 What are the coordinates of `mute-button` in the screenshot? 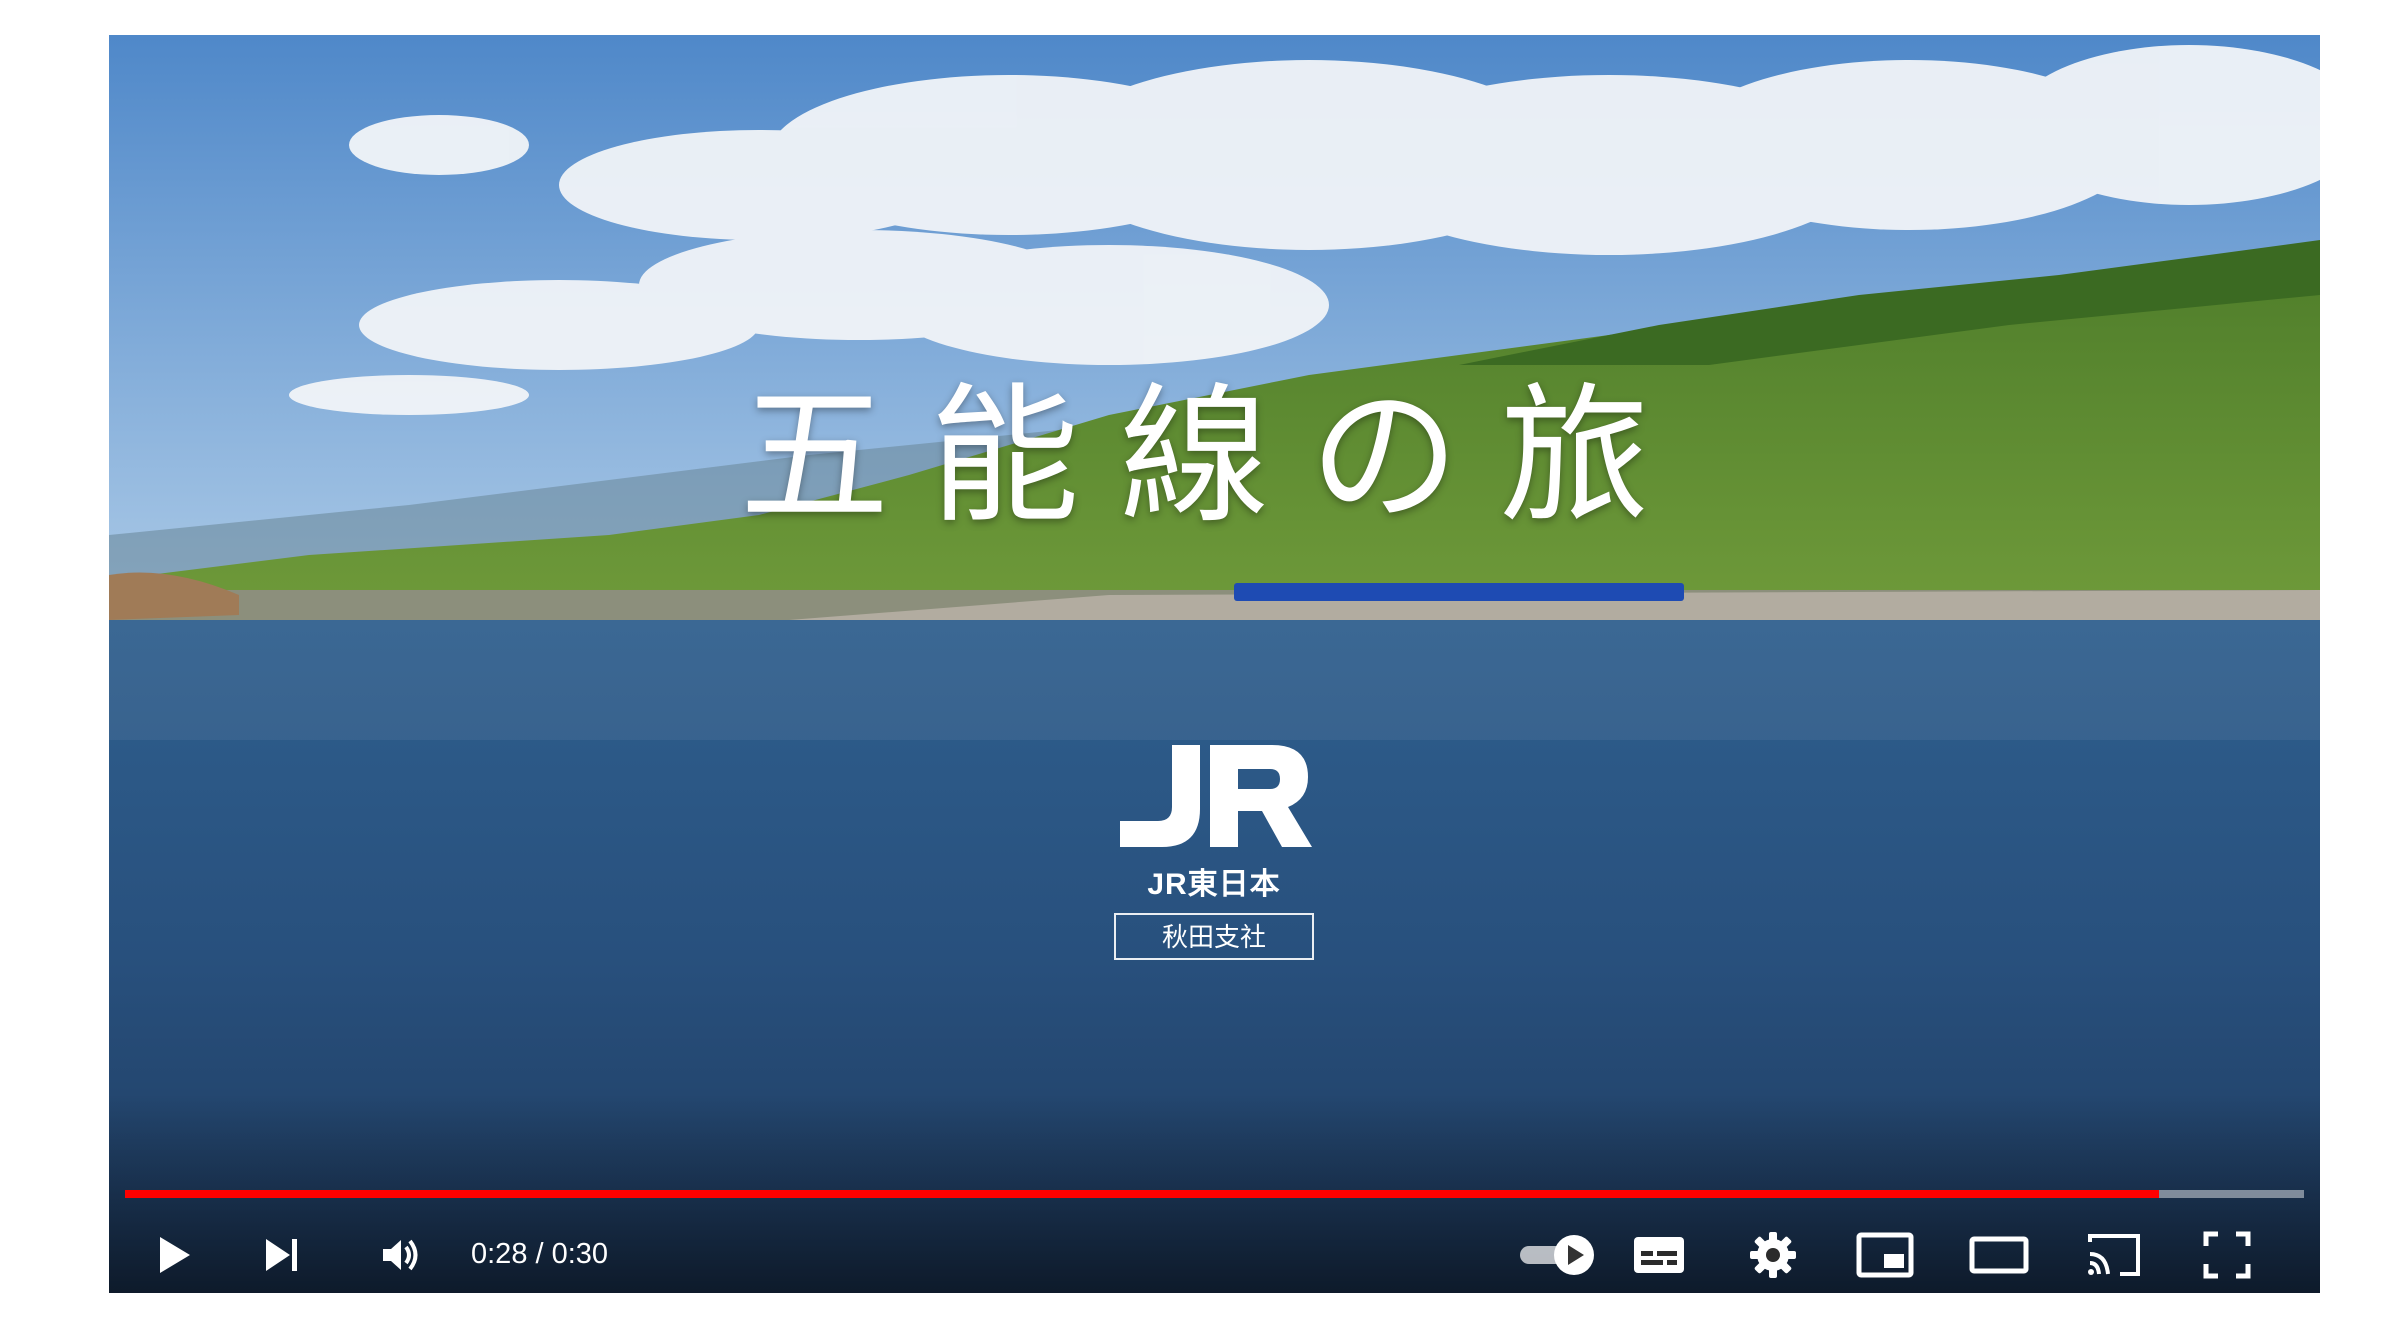 It's located at (401, 1255).